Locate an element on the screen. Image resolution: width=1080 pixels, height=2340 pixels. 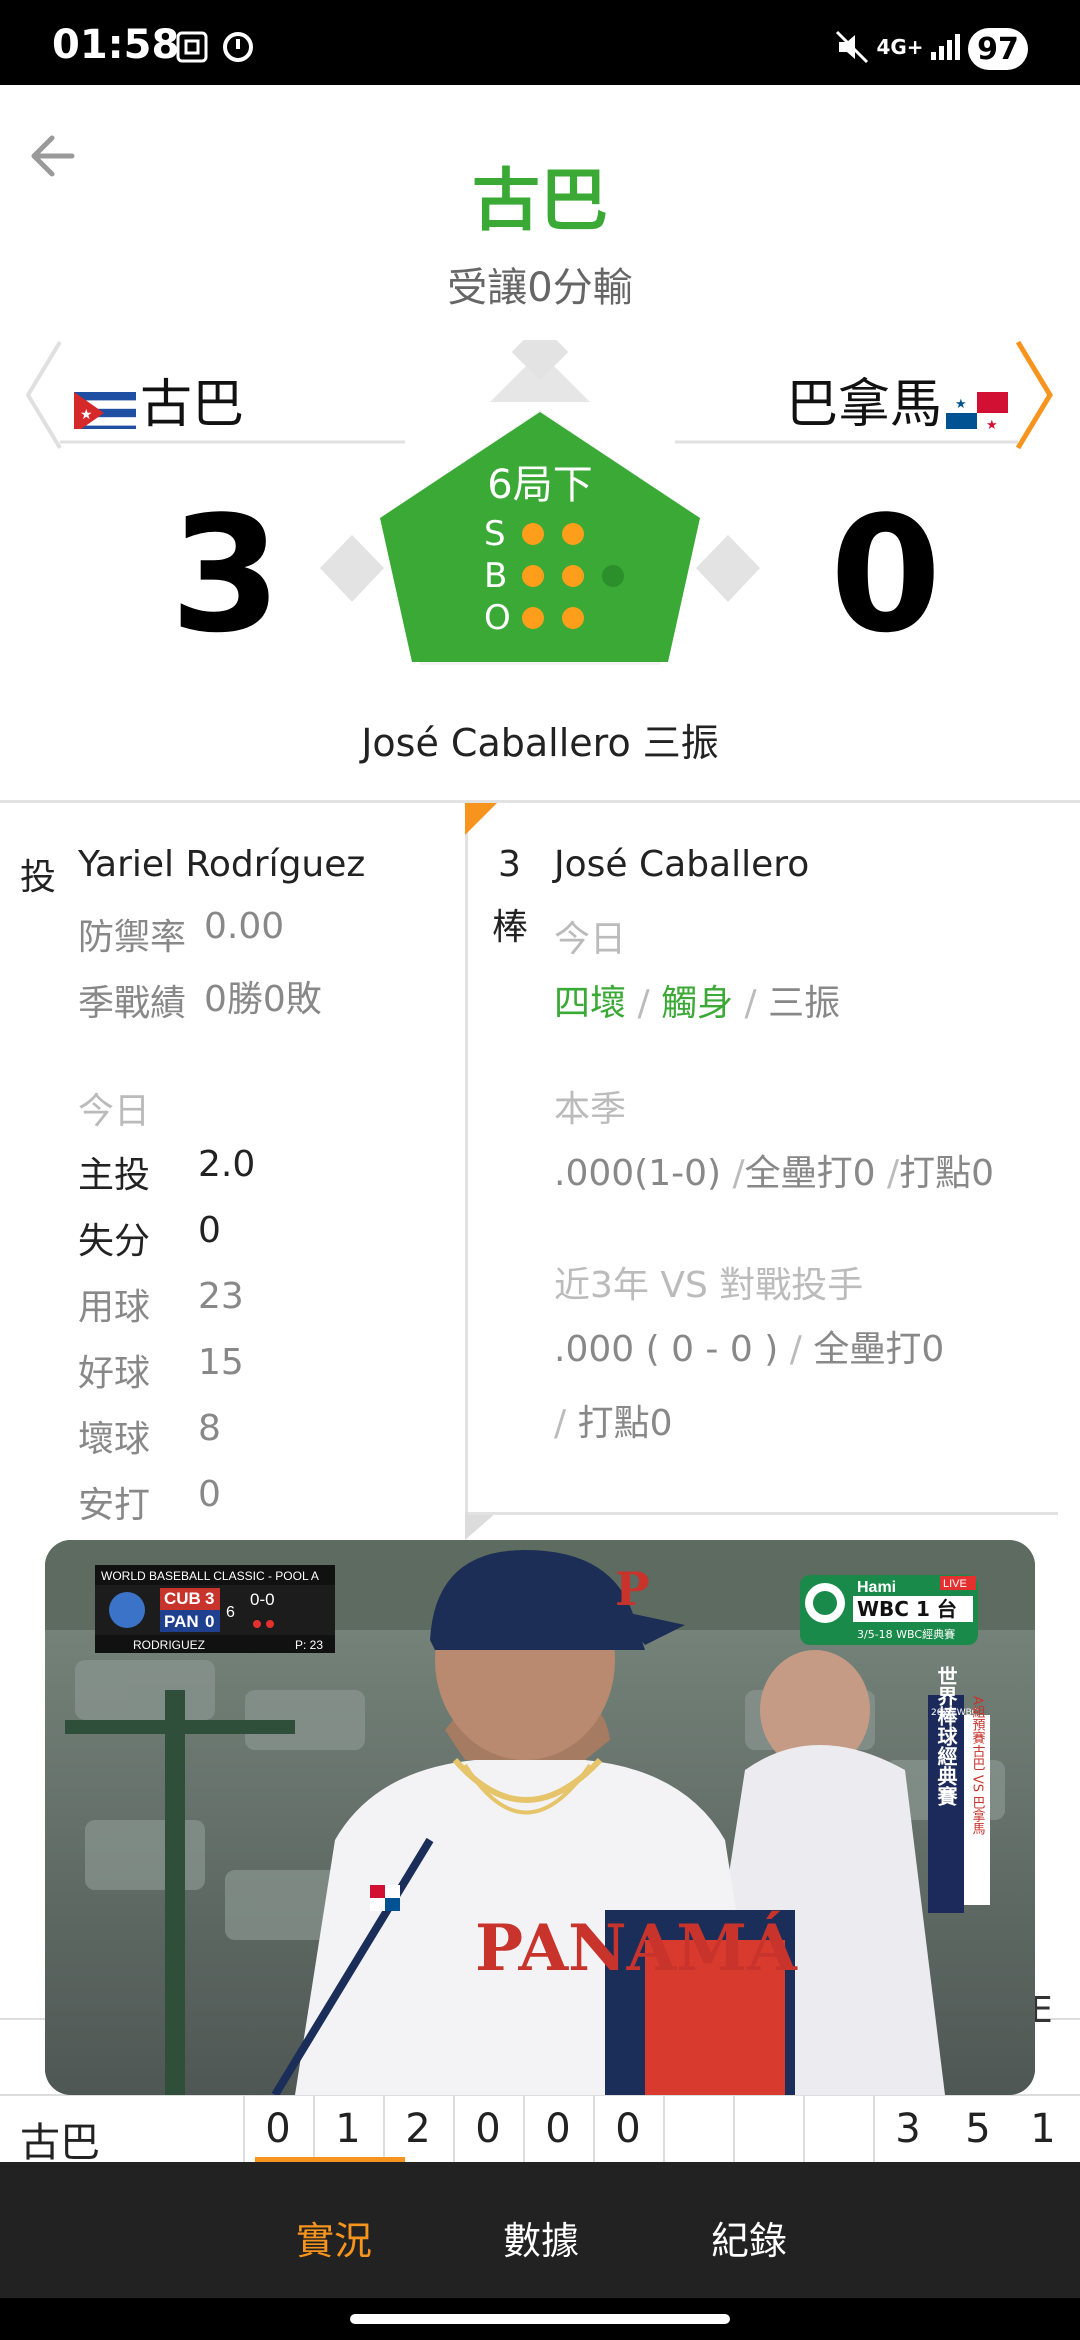
total-runs: 3 is located at coordinates (908, 2129).